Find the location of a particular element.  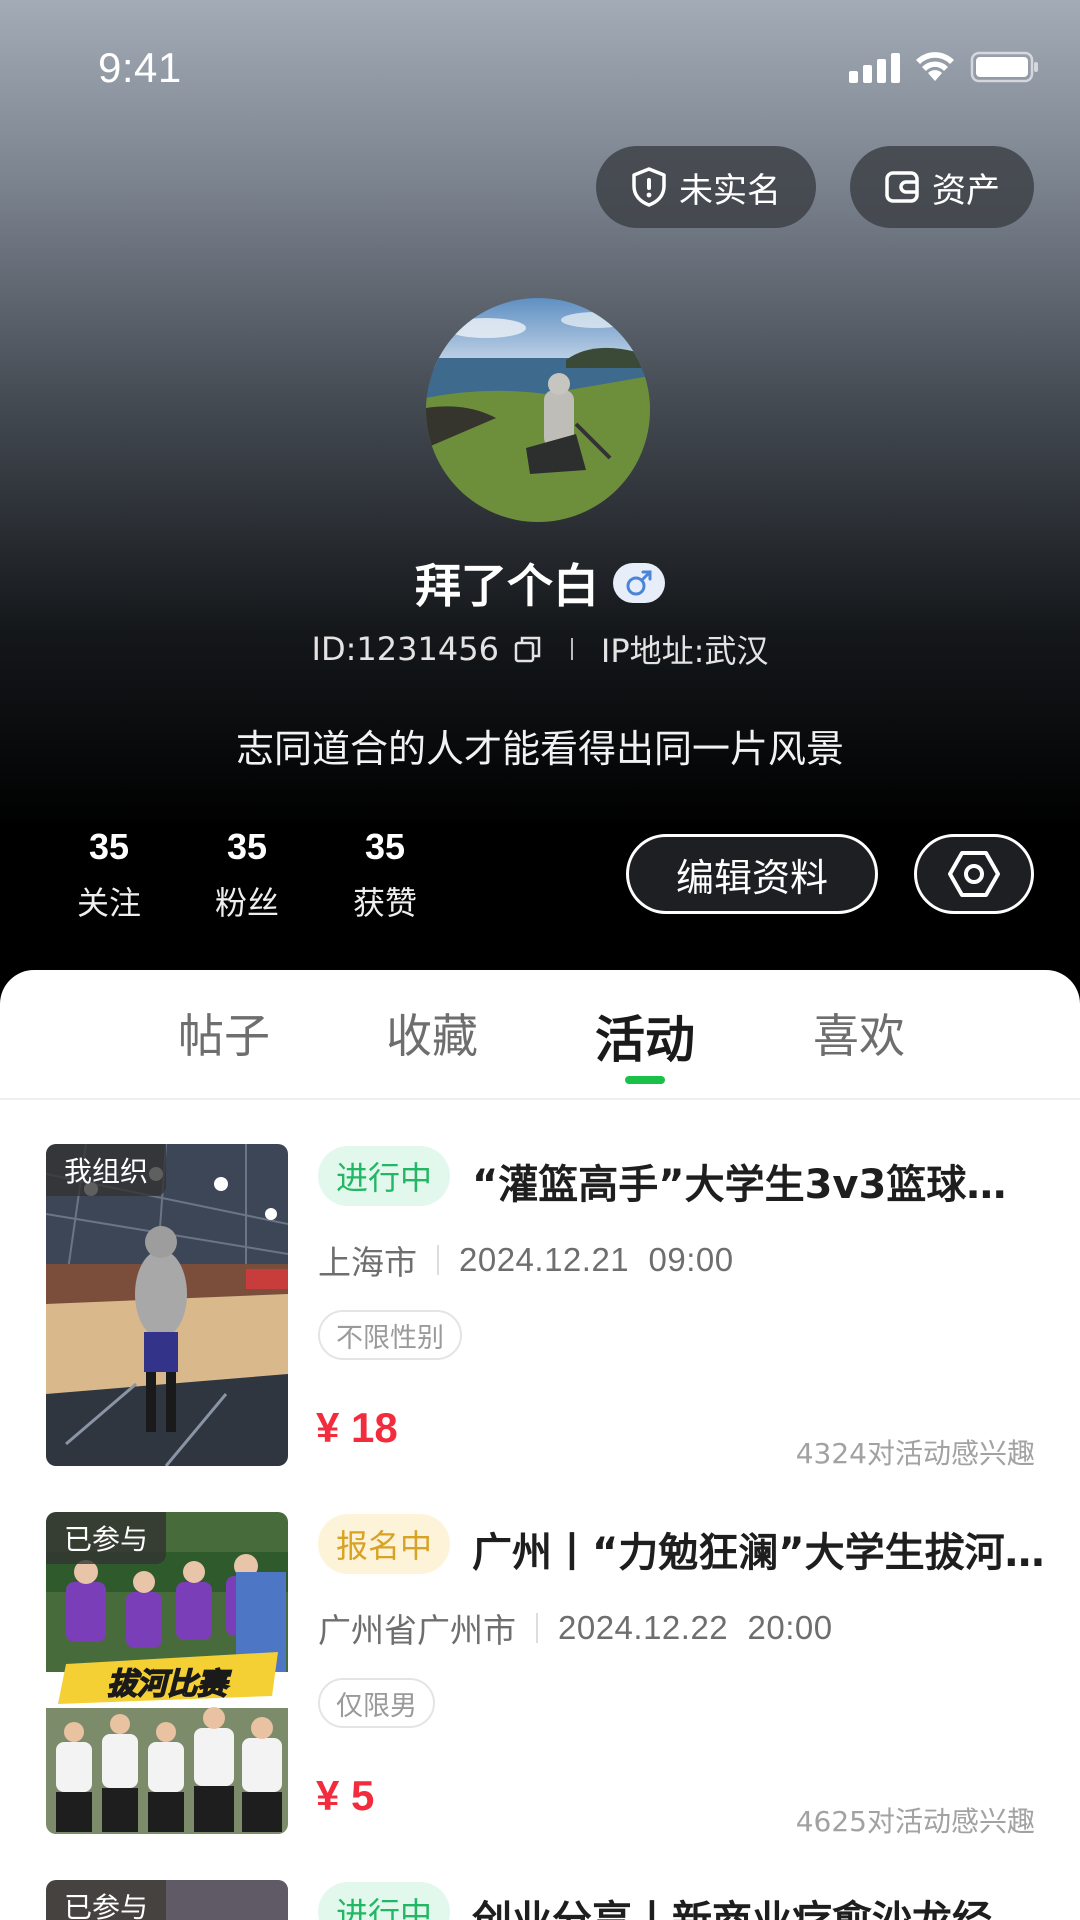

status-icons is located at coordinates (944, 67).